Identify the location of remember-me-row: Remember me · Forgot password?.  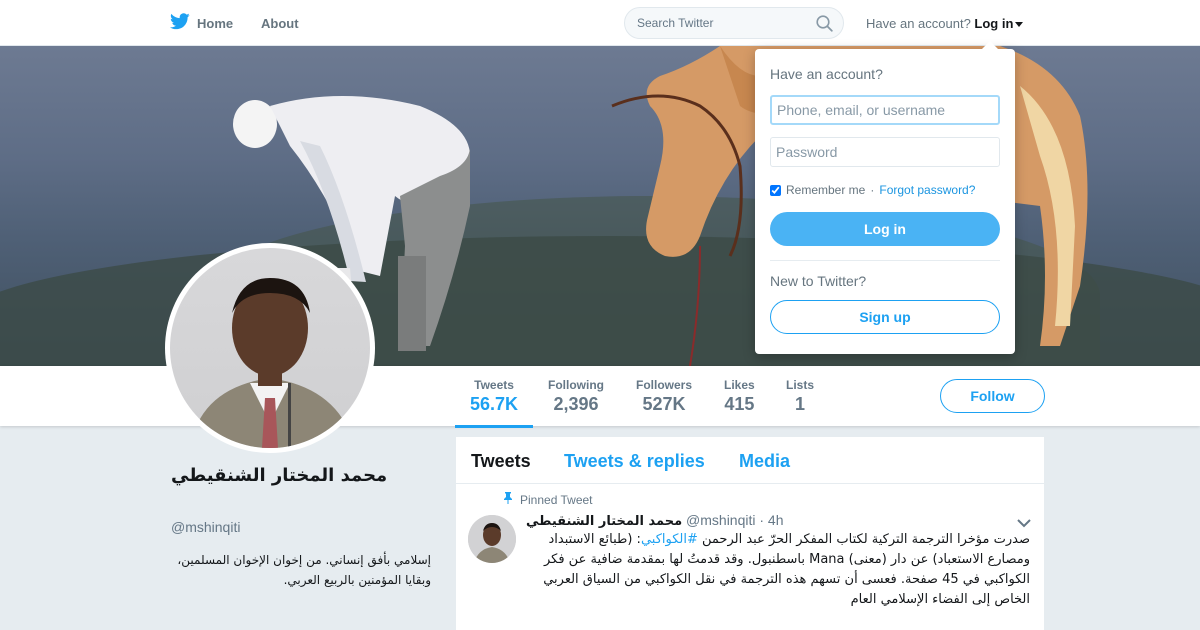
(872, 190).